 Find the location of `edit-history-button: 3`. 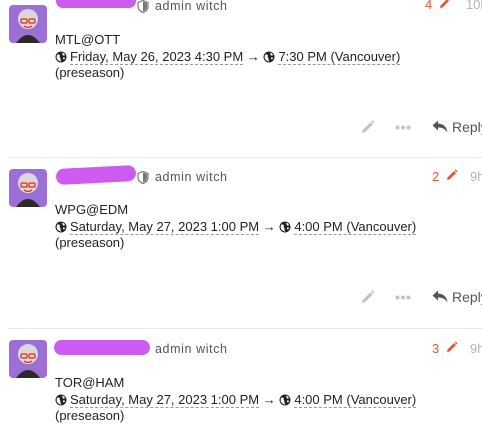

edit-history-button: 3 is located at coordinates (445, 348).